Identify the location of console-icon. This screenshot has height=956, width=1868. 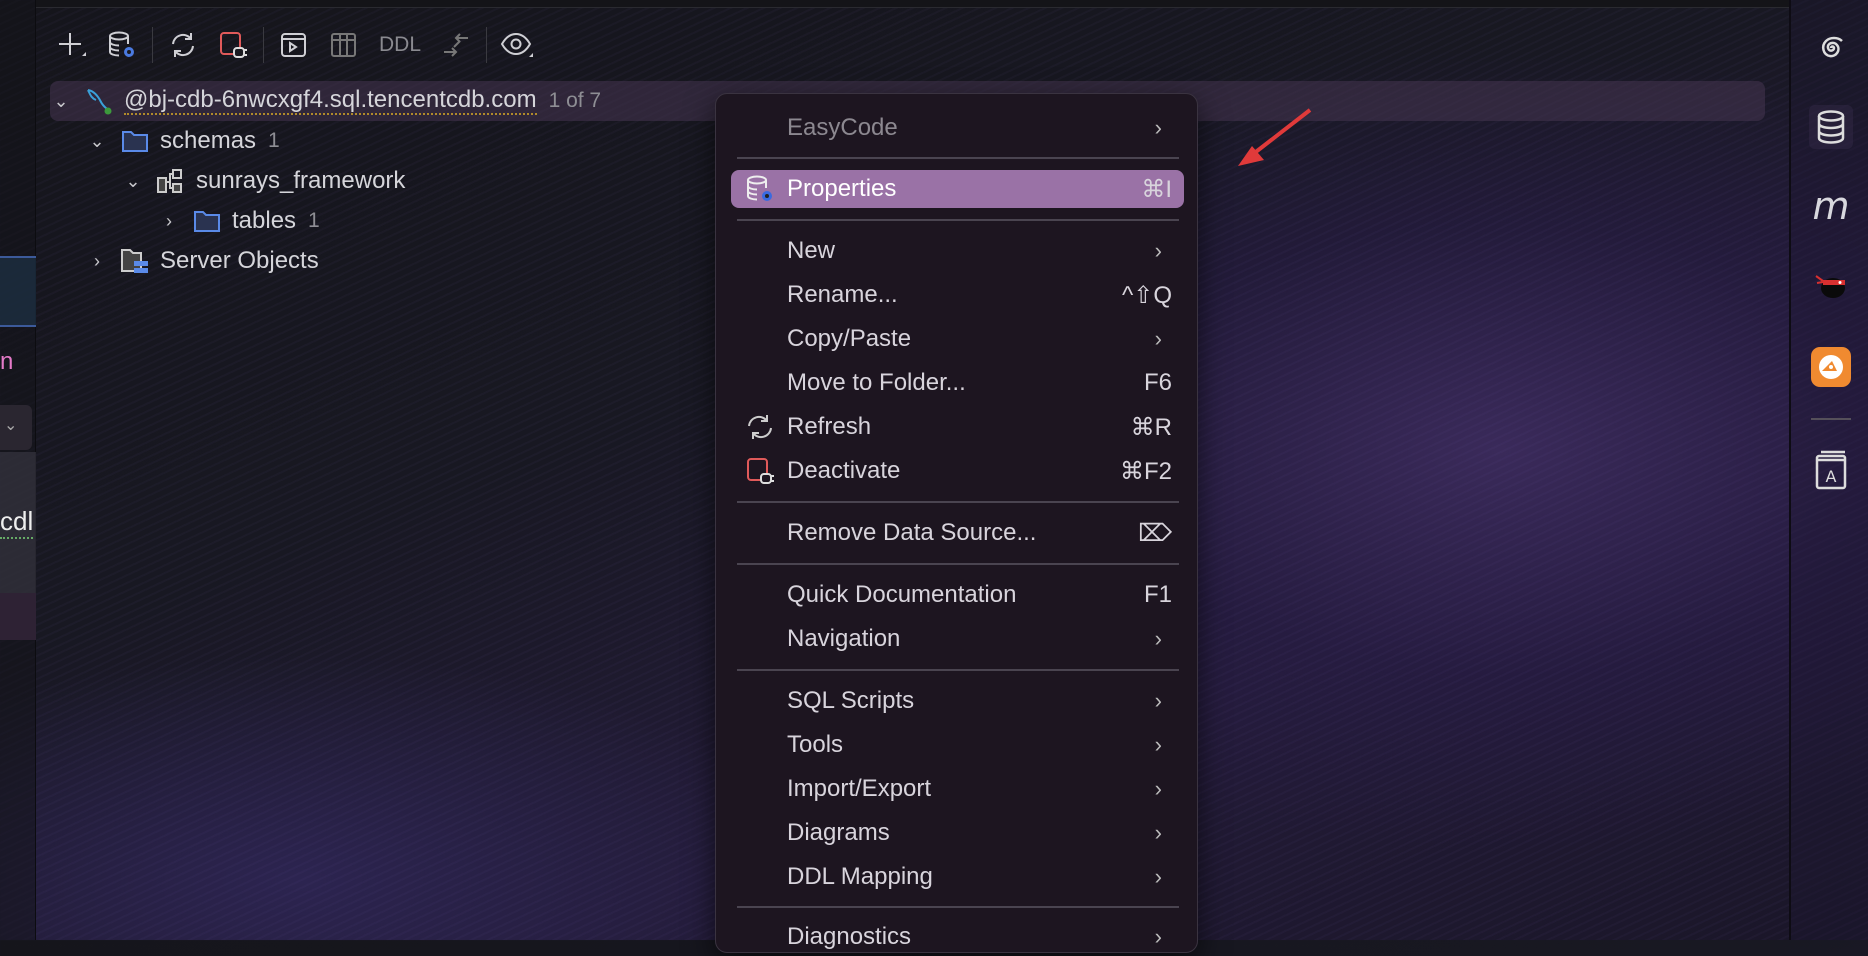
(294, 45).